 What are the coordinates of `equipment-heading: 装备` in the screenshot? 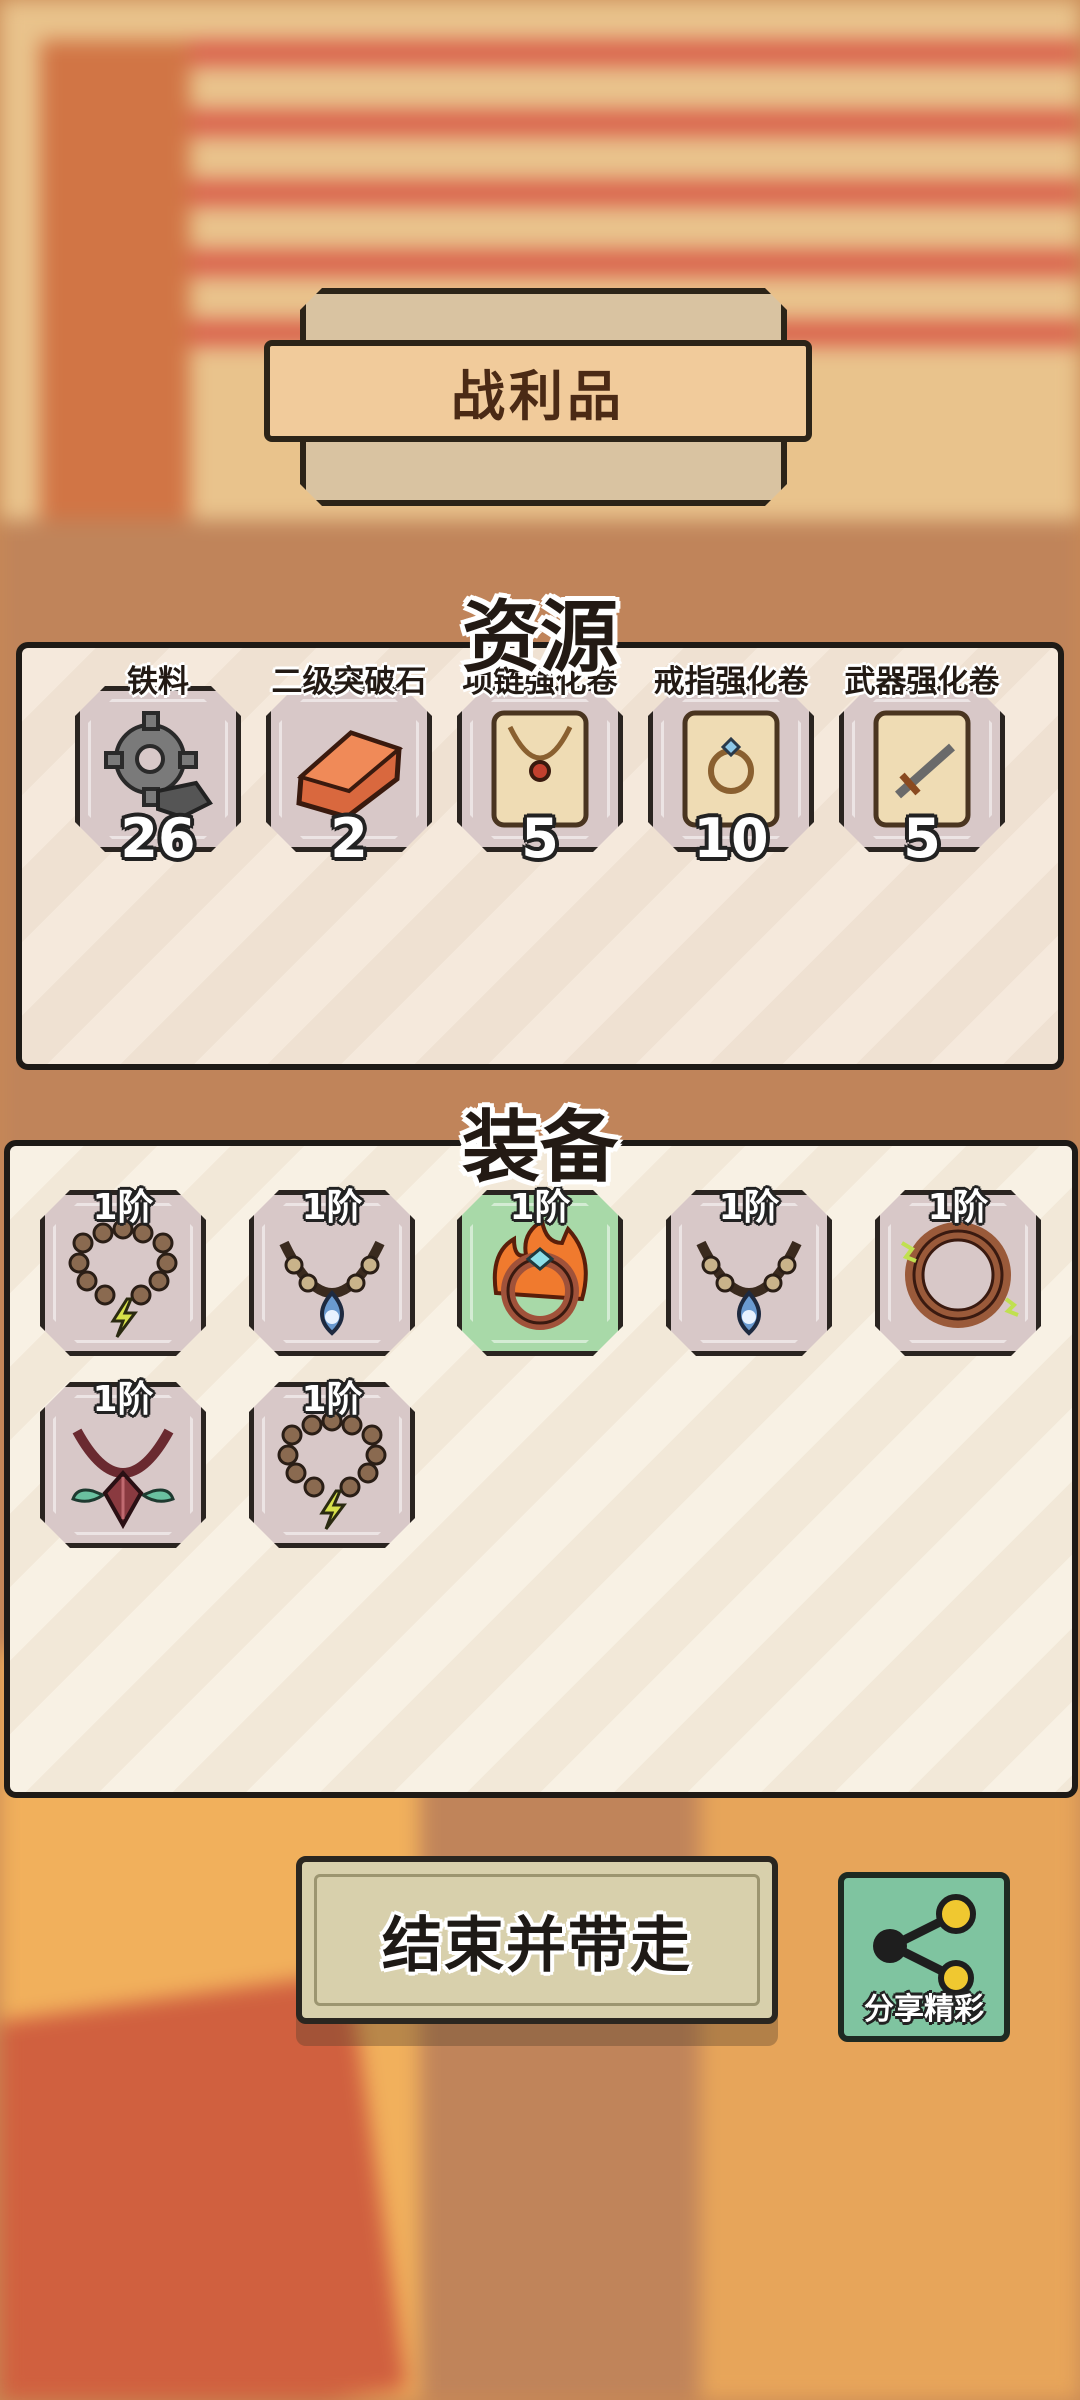 It's located at (539, 1148).